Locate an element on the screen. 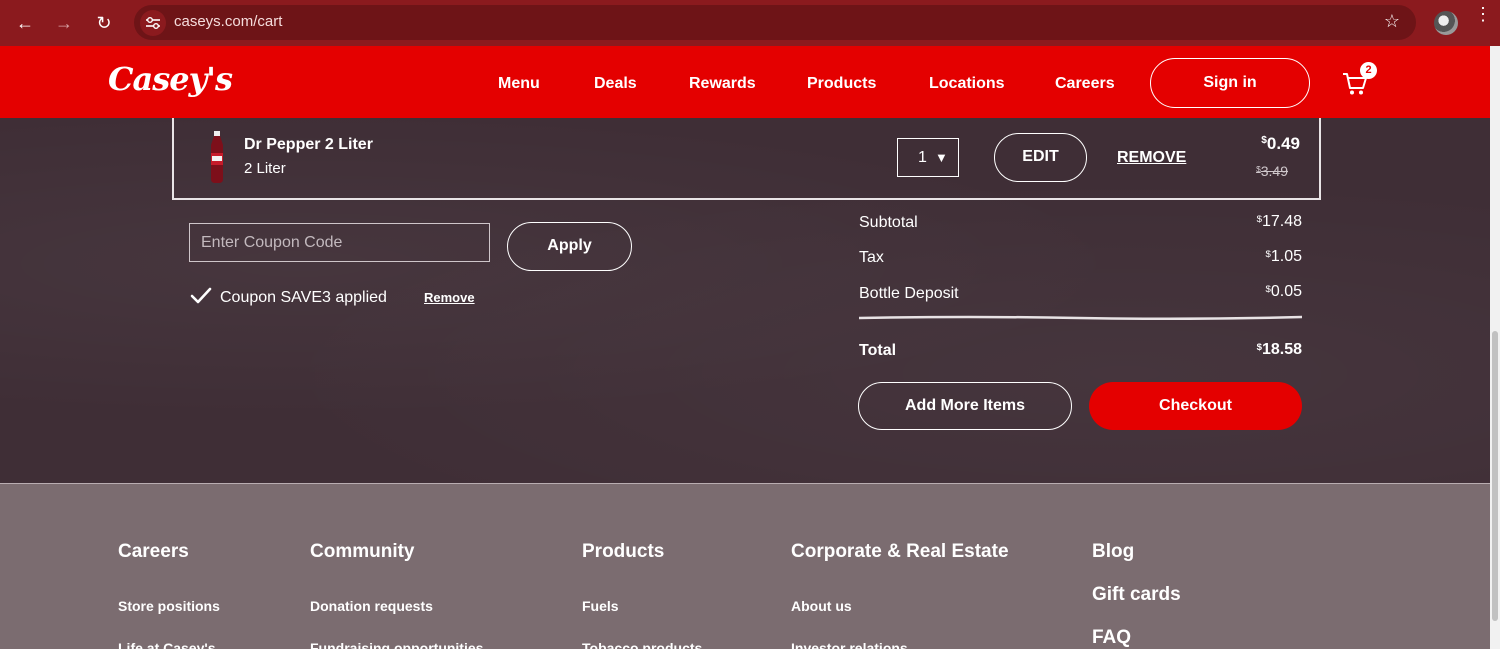 The width and height of the screenshot is (1500, 649). nav-menu: Menu is located at coordinates (519, 84).